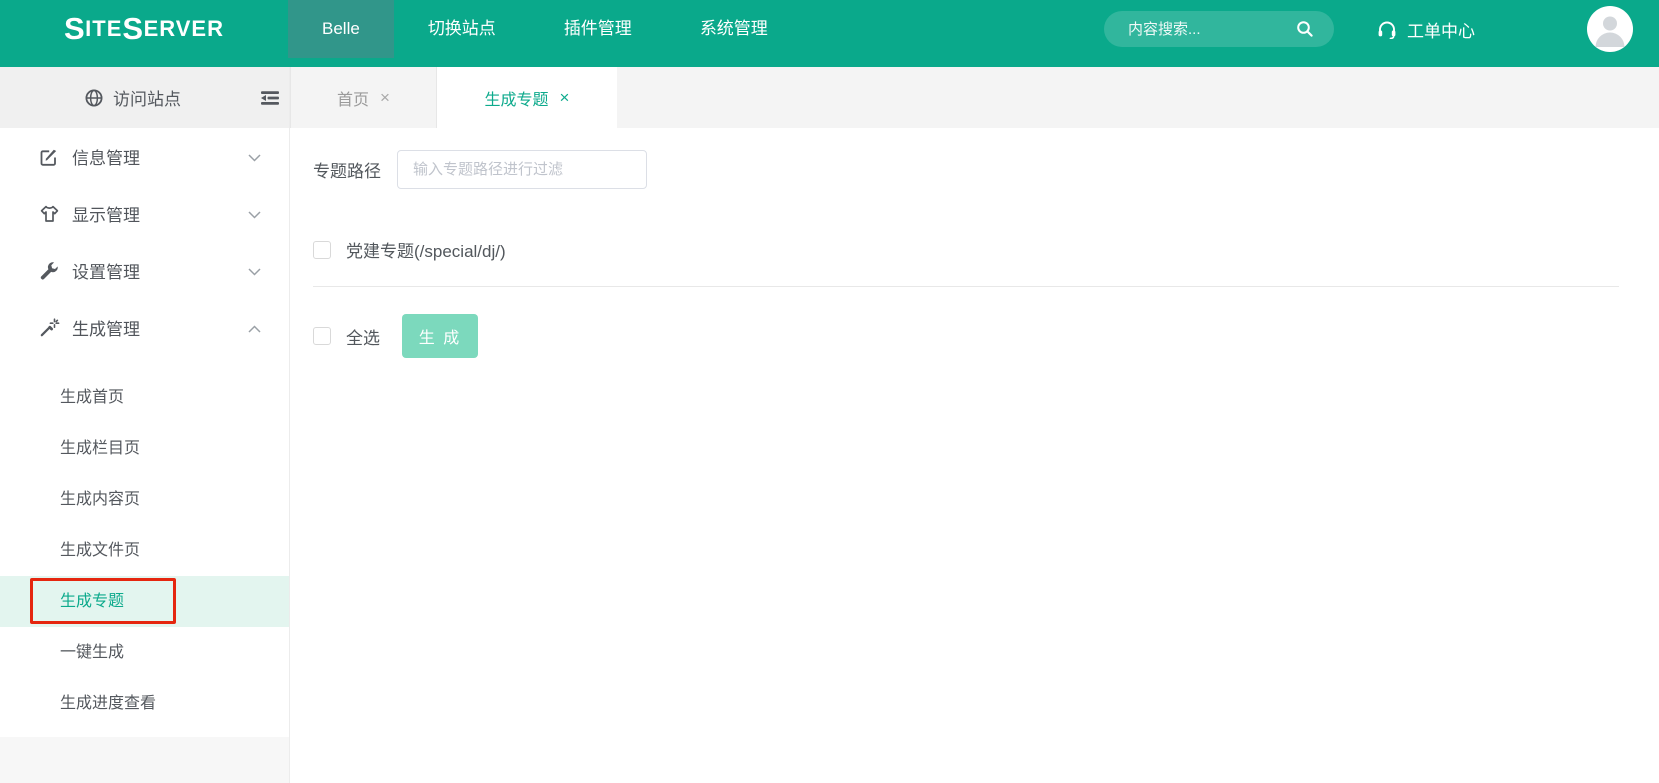  I want to click on nav-item-plugin-management: 插件管理, so click(598, 29).